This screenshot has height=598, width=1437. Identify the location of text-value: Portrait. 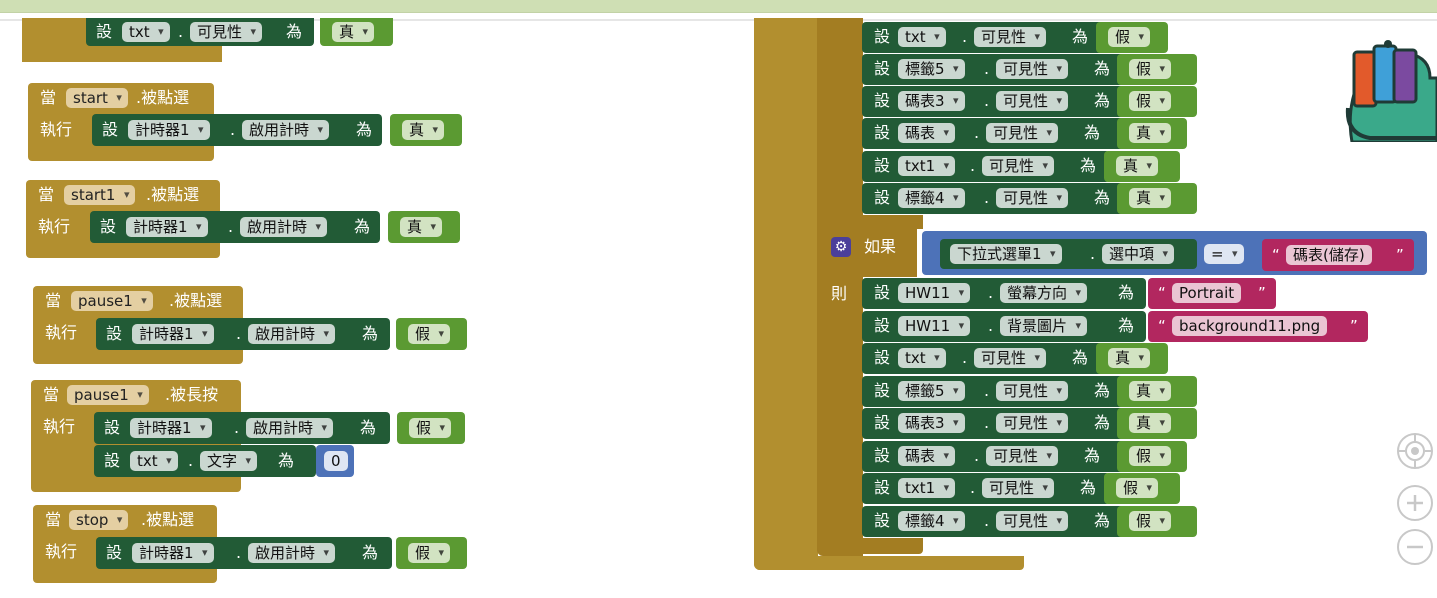
(1207, 293).